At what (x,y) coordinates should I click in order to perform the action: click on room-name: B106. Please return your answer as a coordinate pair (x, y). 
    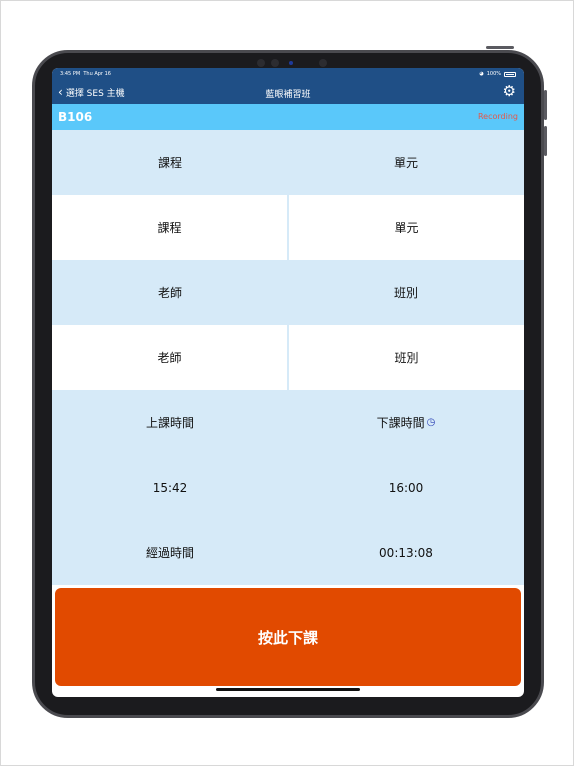
    Looking at the image, I should click on (75, 117).